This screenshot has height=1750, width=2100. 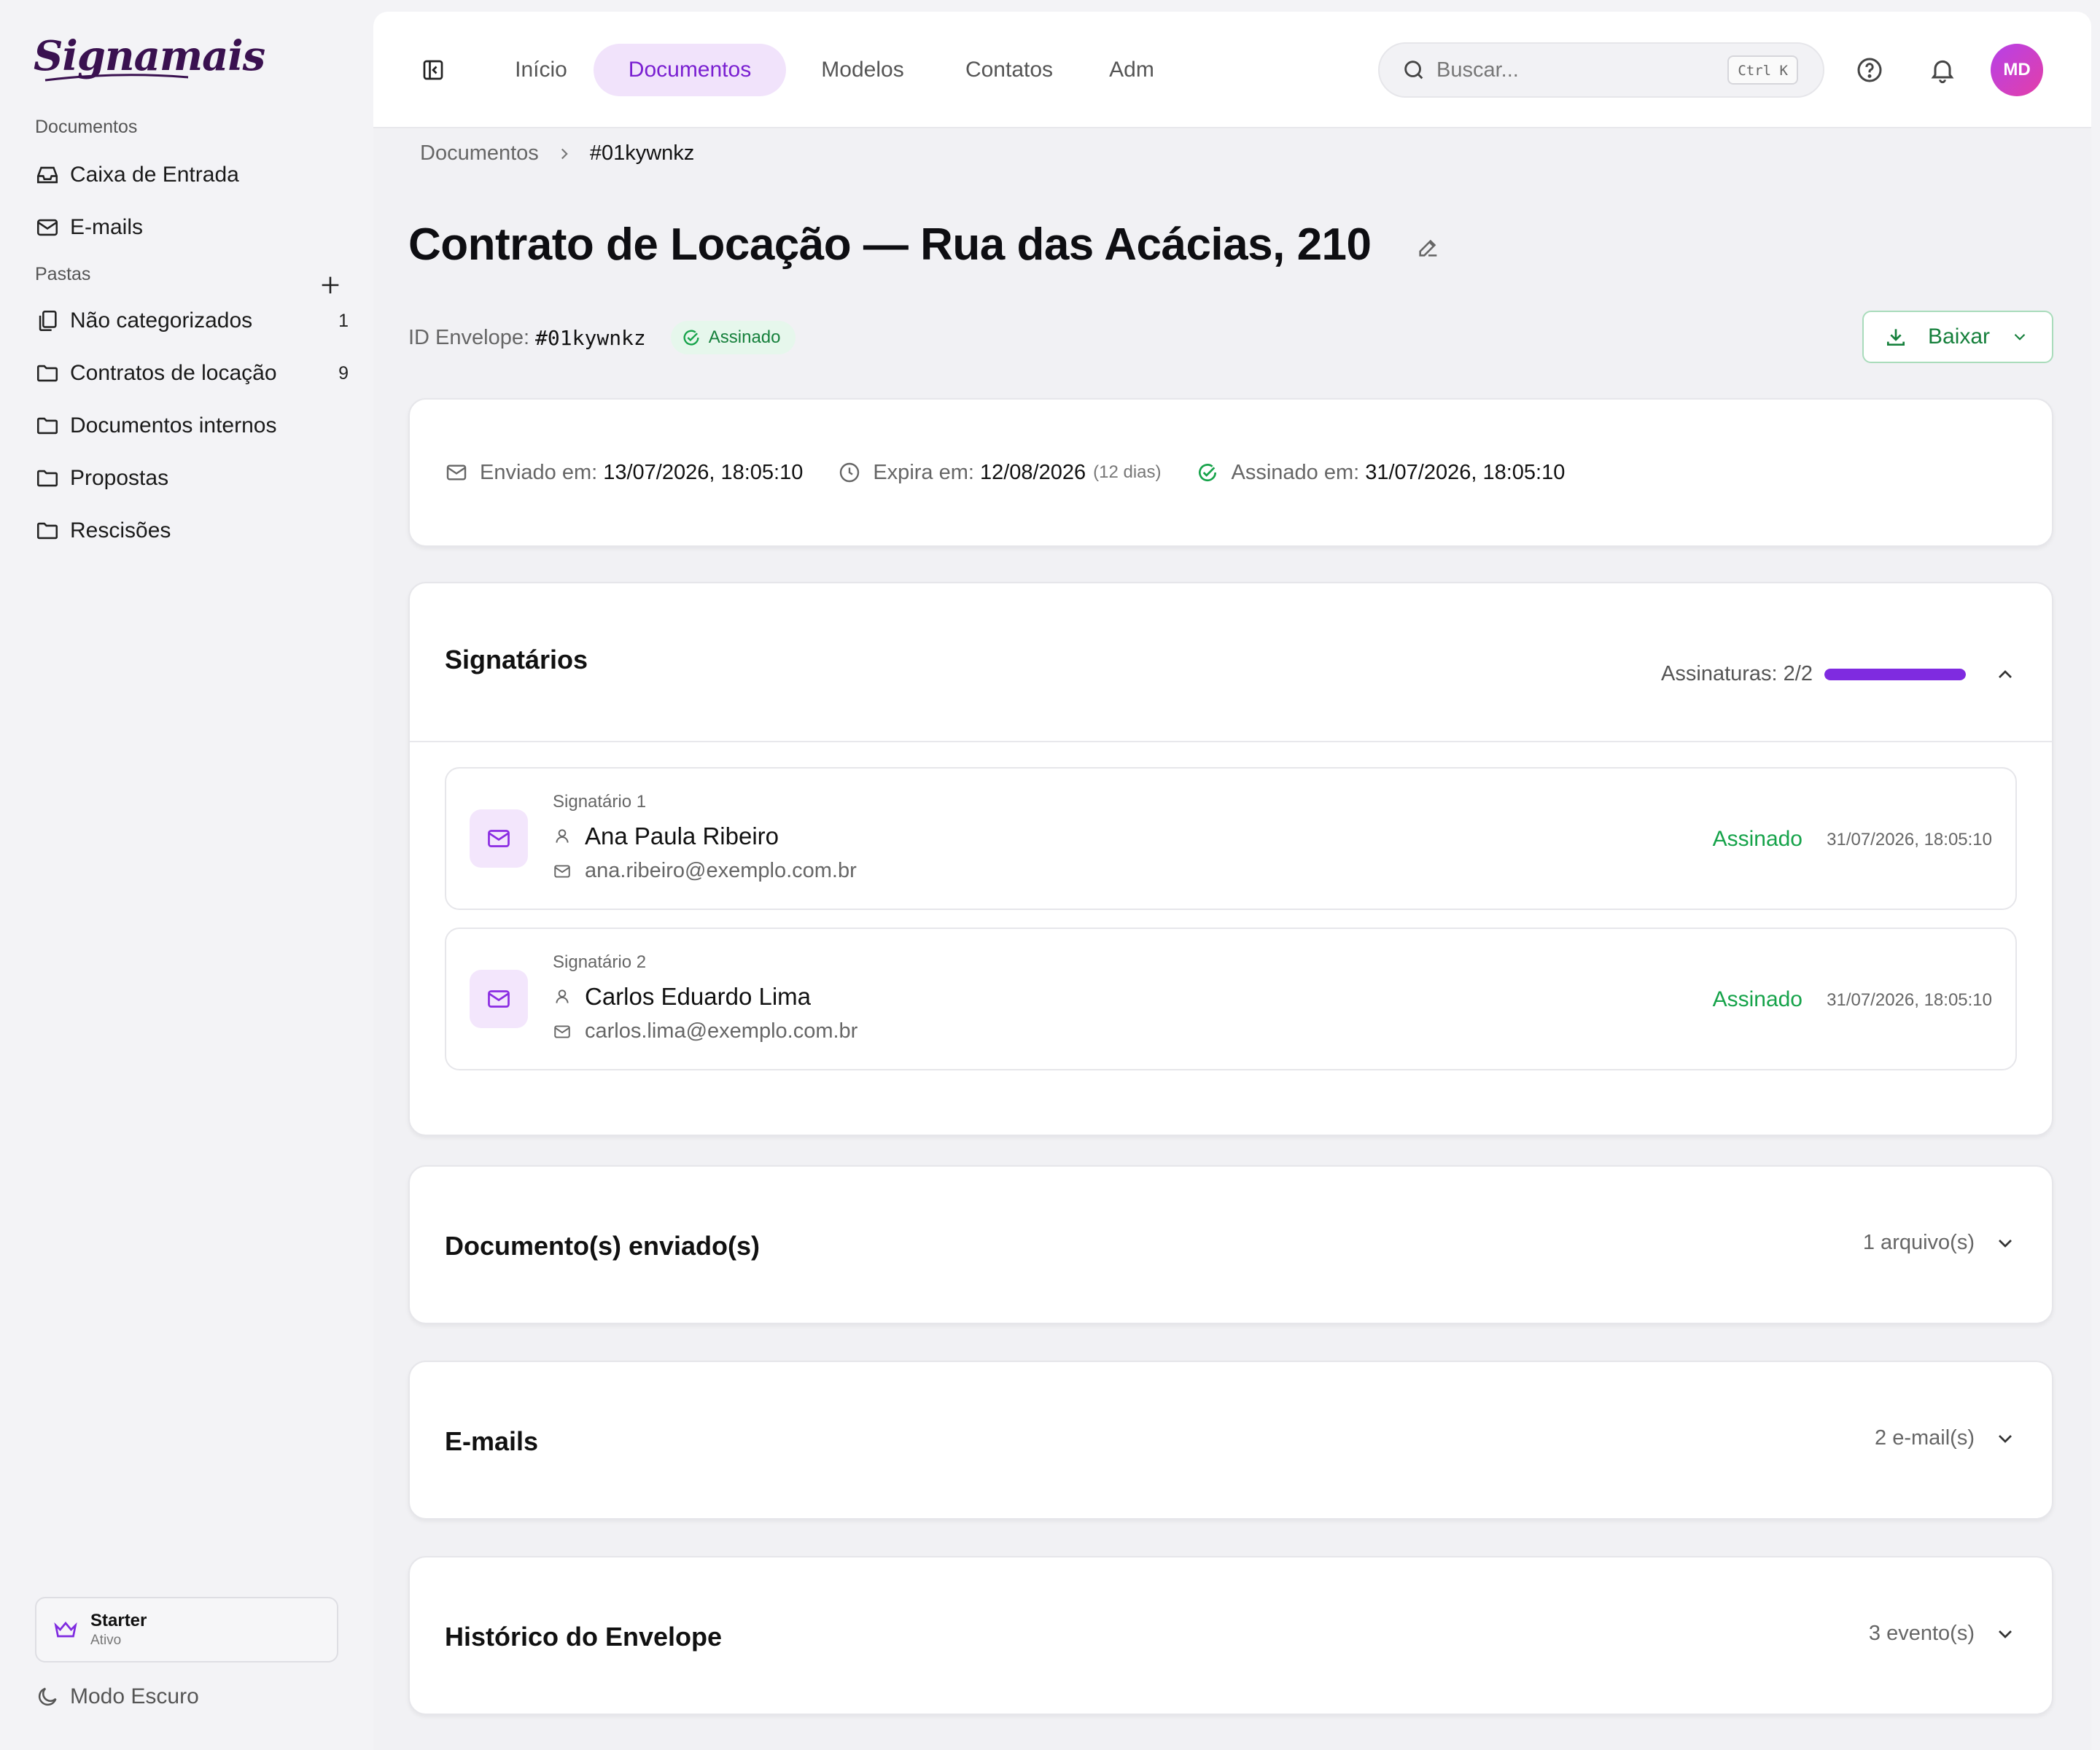 What do you see at coordinates (117, 1696) in the screenshot?
I see `dark-mode-toggle: Modo Escuro` at bounding box center [117, 1696].